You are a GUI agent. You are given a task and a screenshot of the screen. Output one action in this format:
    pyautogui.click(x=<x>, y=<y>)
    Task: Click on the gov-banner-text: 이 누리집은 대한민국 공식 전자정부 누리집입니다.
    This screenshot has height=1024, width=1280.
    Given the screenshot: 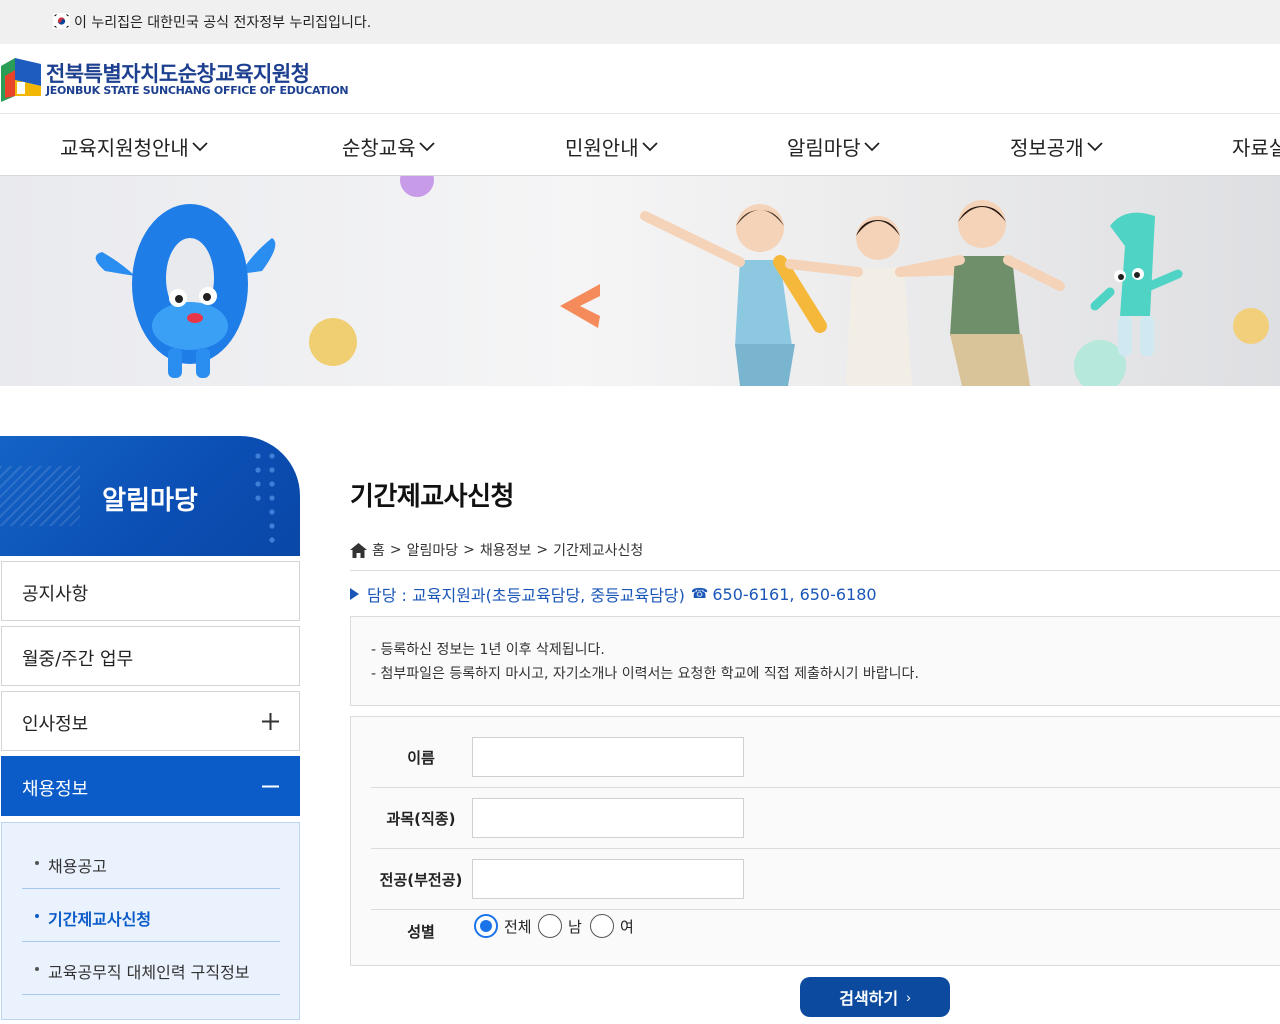 What is the action you would take?
    pyautogui.click(x=223, y=23)
    